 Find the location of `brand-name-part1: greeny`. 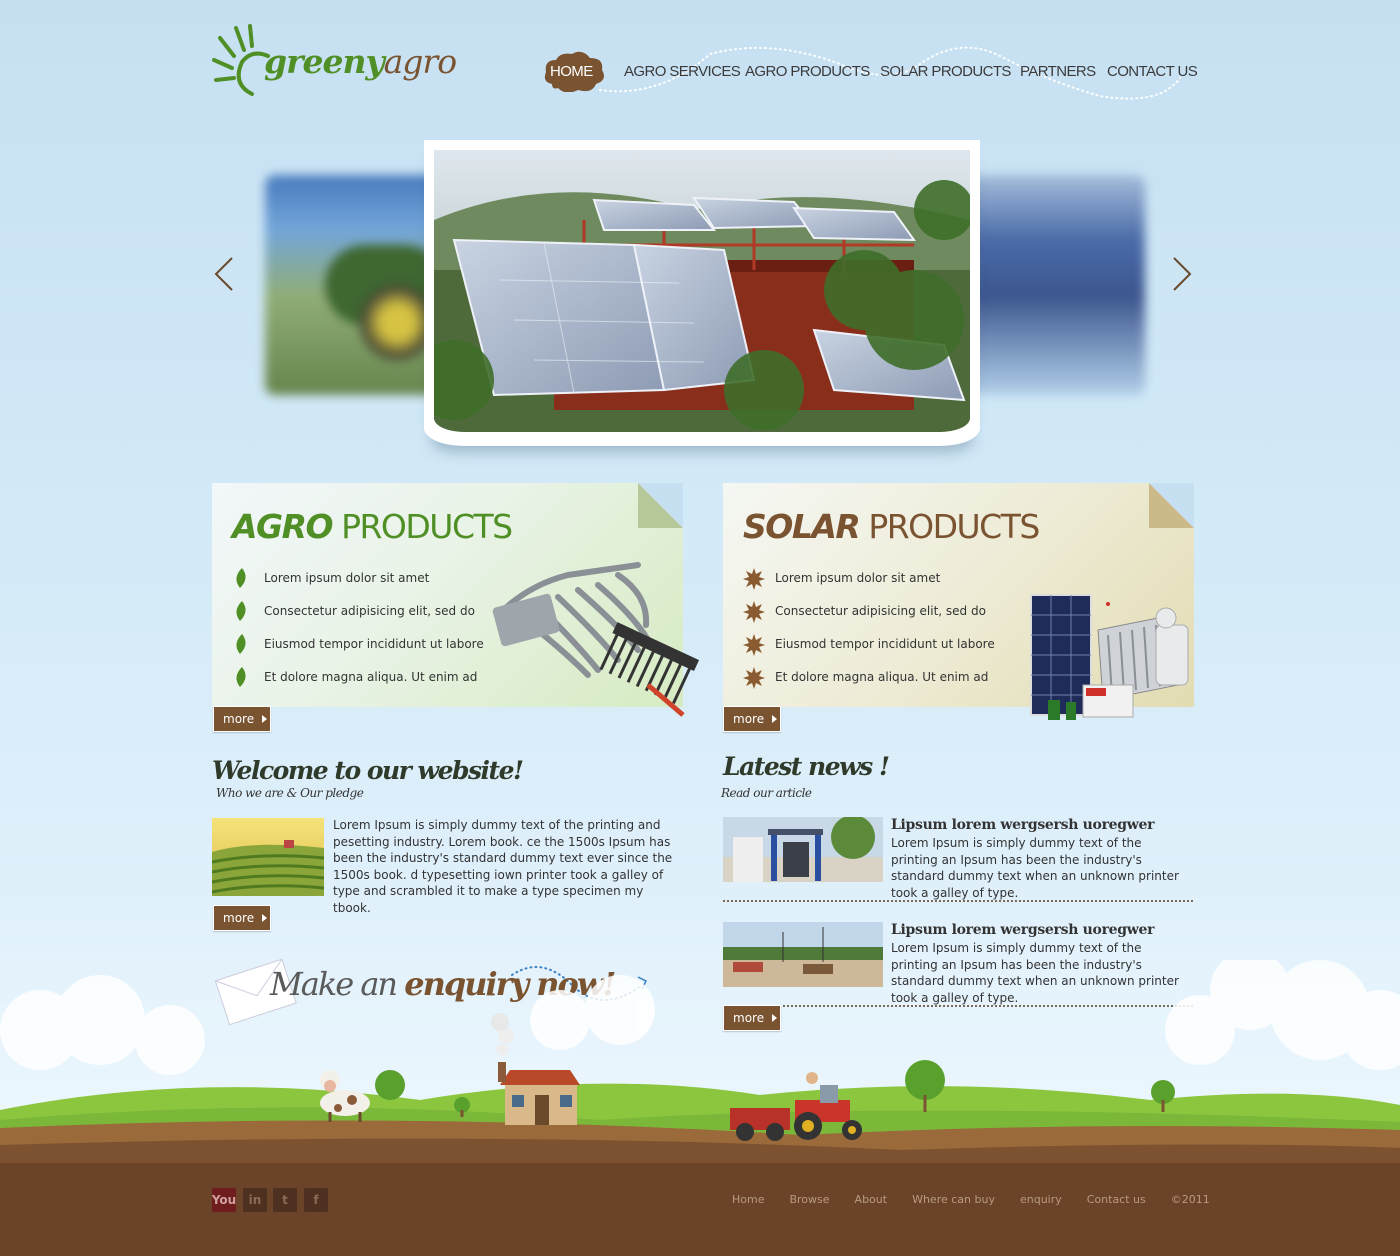

brand-name-part1: greeny is located at coordinates (324, 61).